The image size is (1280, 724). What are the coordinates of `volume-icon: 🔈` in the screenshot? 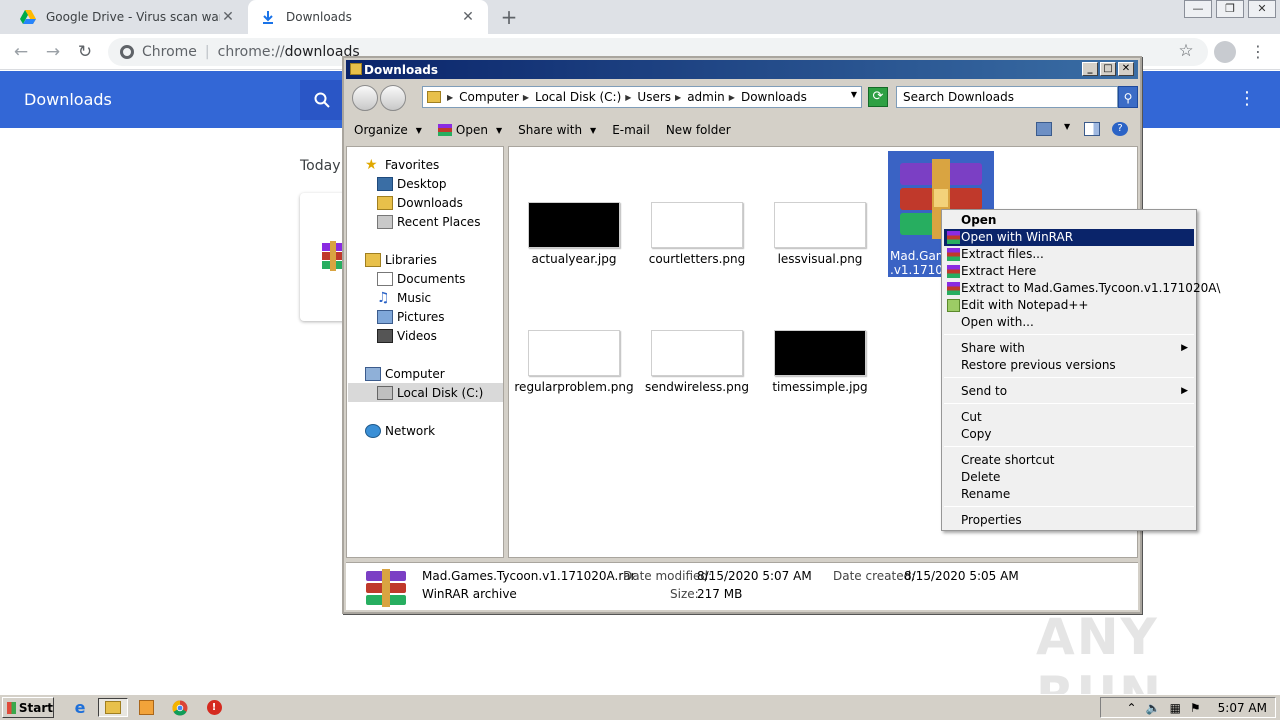 It's located at (1153, 708).